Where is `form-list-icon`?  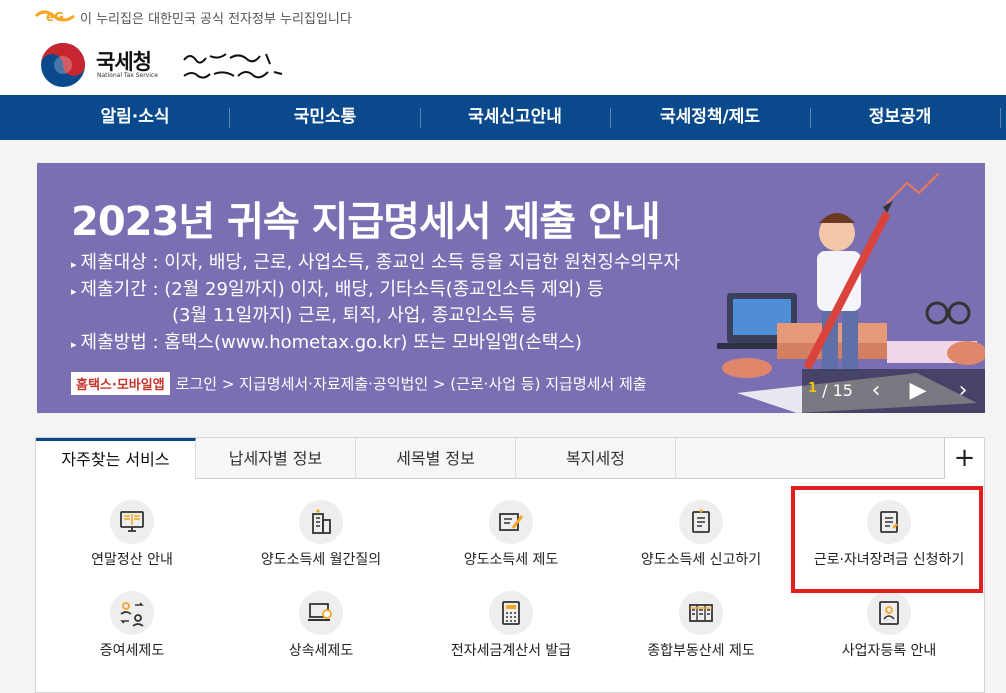 form-list-icon is located at coordinates (701, 522).